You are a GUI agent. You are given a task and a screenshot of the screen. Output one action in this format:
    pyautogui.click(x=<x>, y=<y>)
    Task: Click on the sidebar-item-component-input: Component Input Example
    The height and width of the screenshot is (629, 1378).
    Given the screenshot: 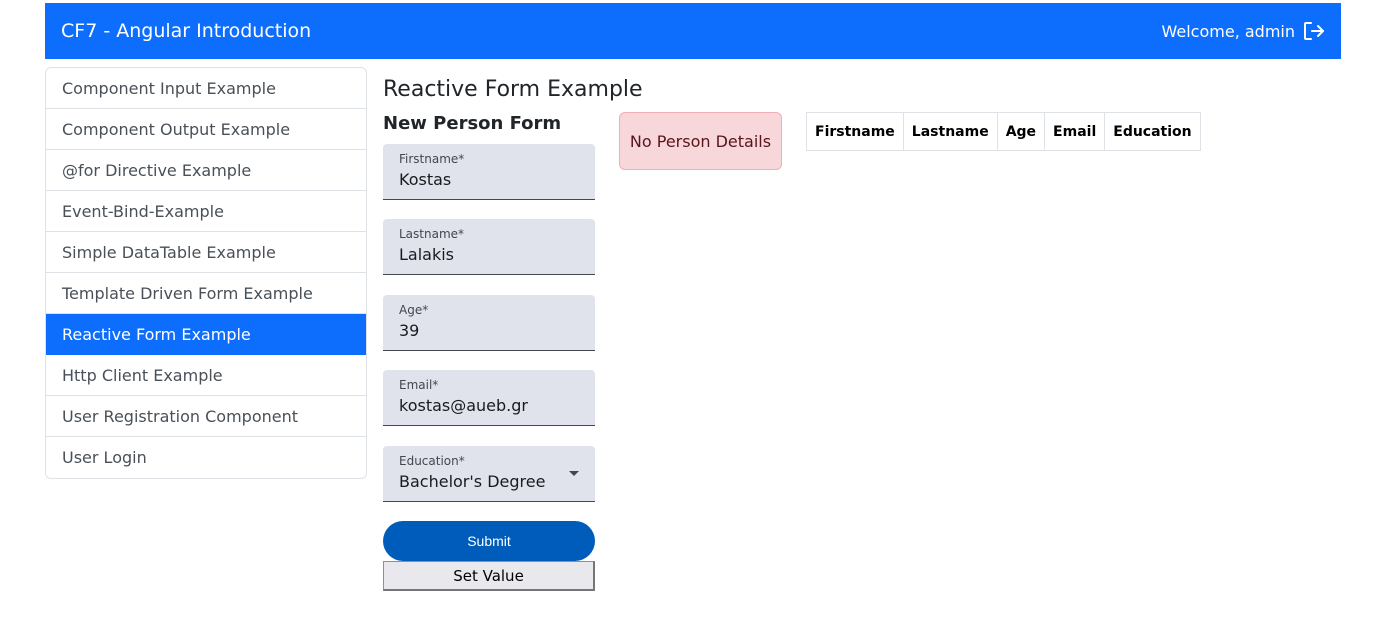 What is the action you would take?
    pyautogui.click(x=206, y=88)
    